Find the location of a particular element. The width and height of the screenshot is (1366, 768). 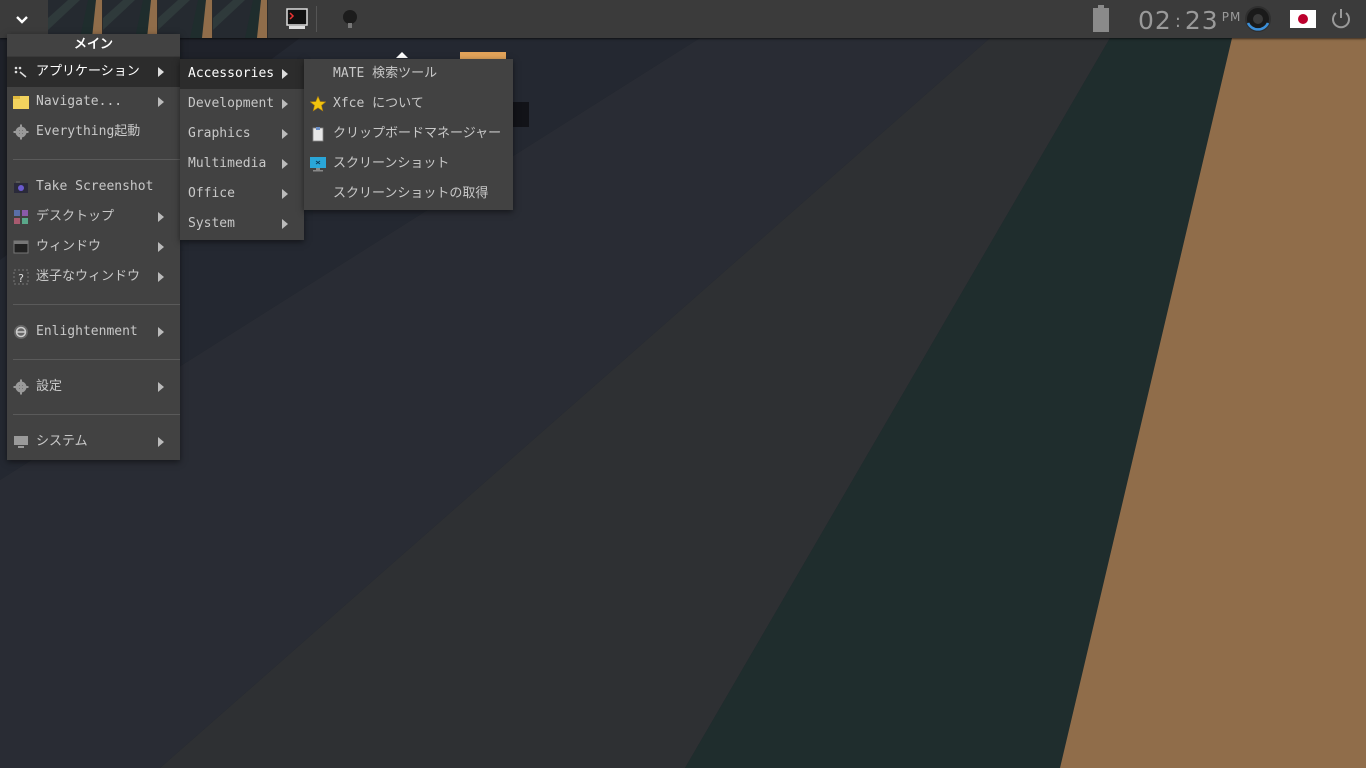

lost-window-icon: ? is located at coordinates (21, 277).